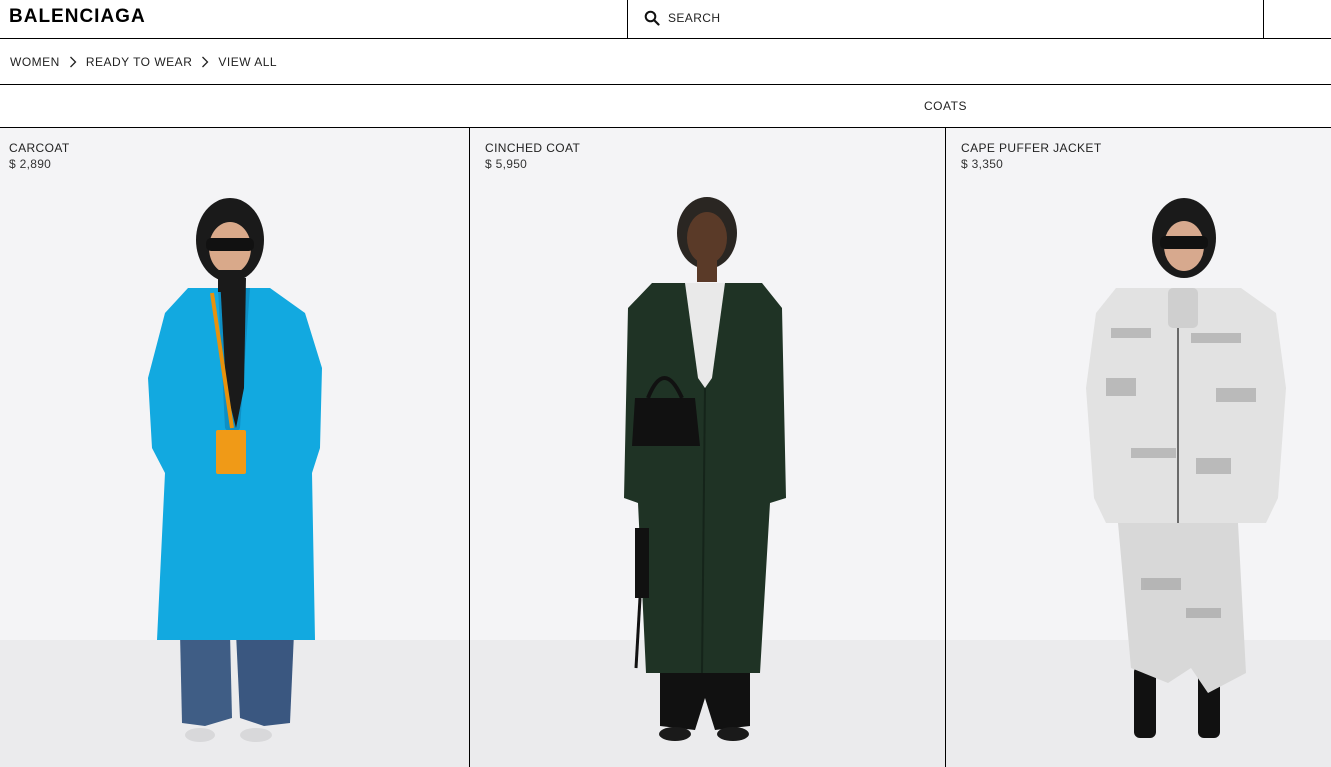 The width and height of the screenshot is (1331, 767). Describe the element at coordinates (532, 148) in the screenshot. I see `product-name: CINCHED COAT` at that location.